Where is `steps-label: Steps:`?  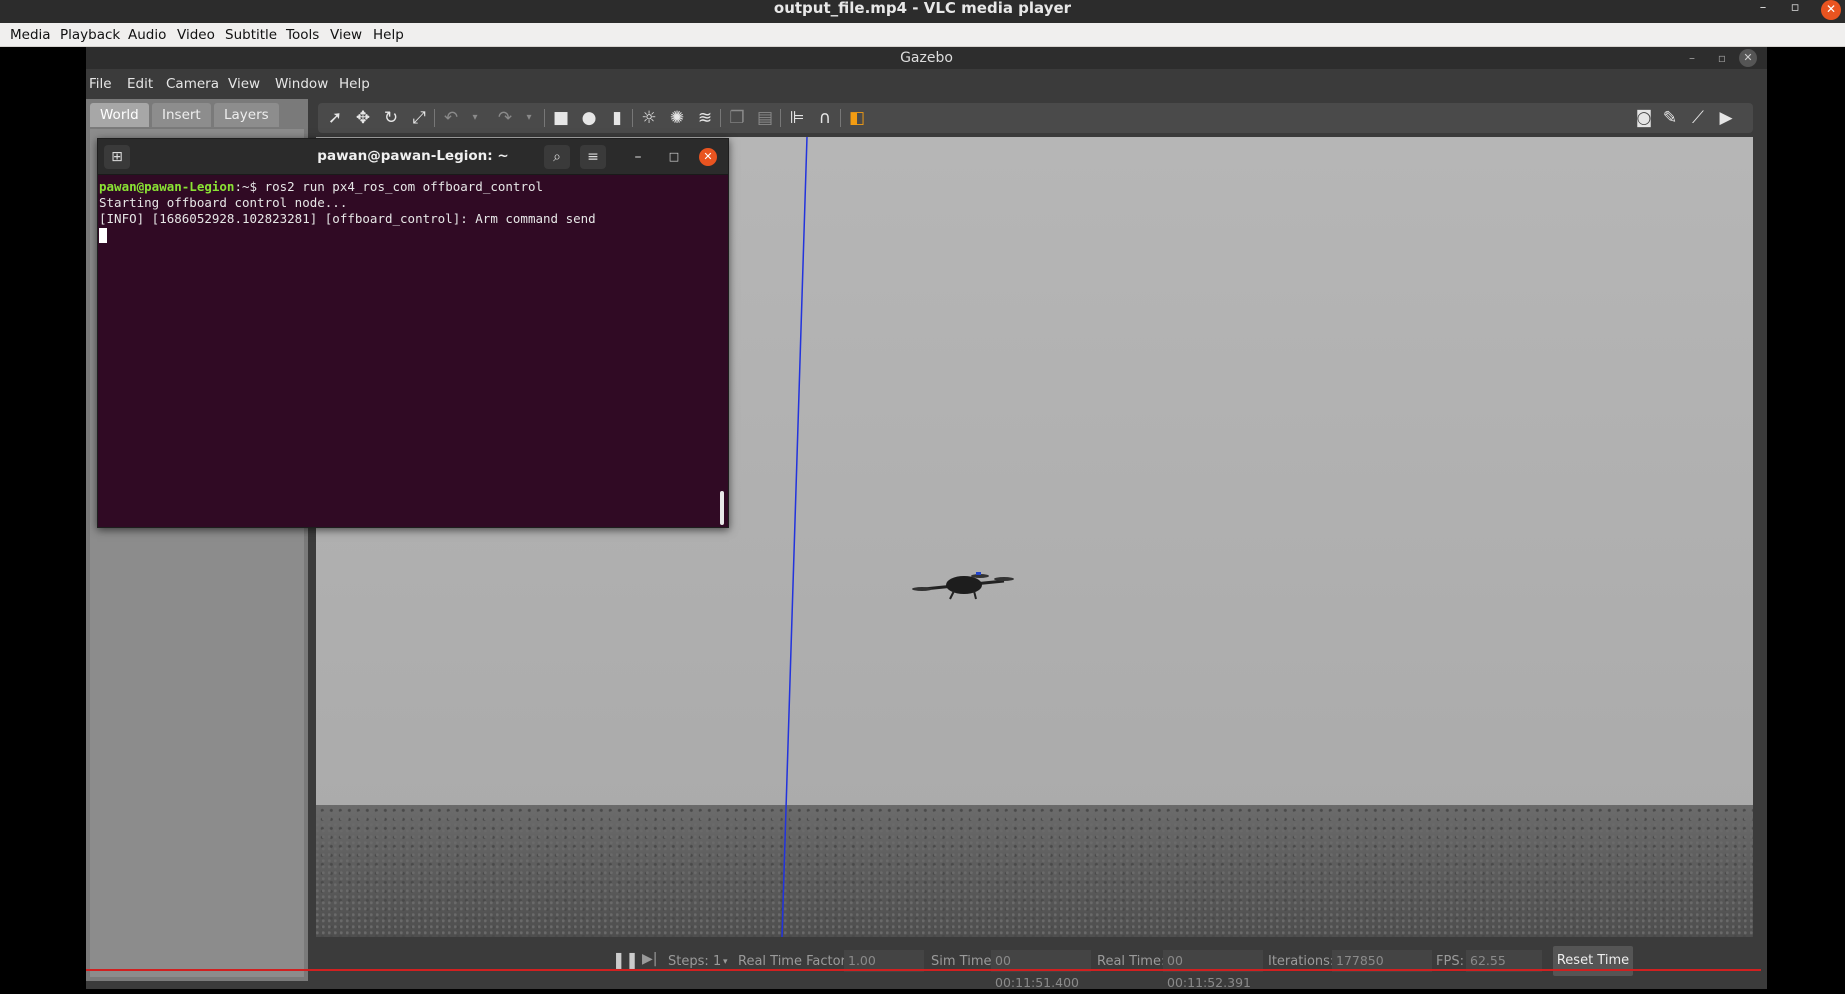
steps-label: Steps: is located at coordinates (688, 961).